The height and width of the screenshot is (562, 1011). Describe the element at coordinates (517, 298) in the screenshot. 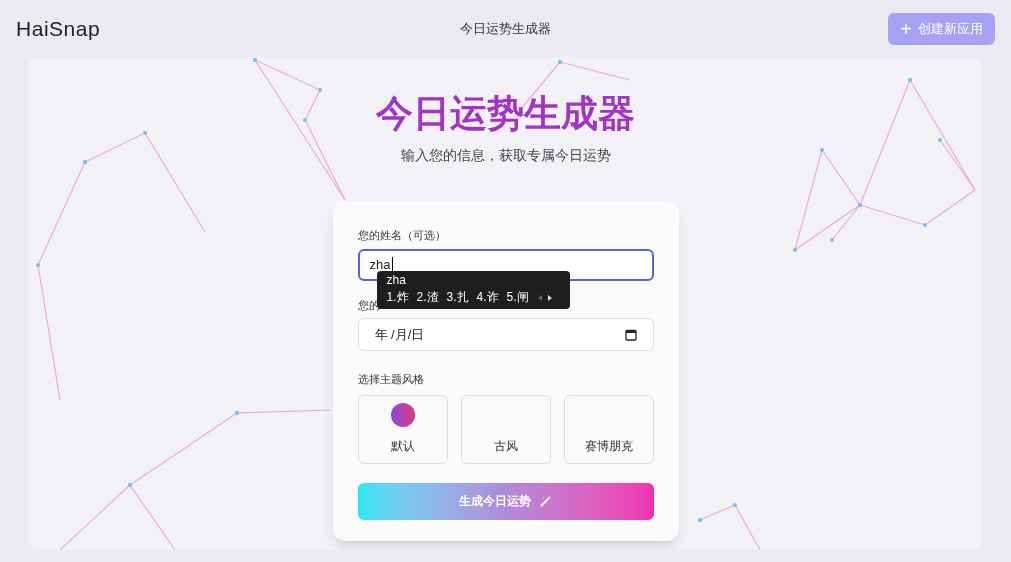

I see `ime-candidate: 5.闸` at that location.